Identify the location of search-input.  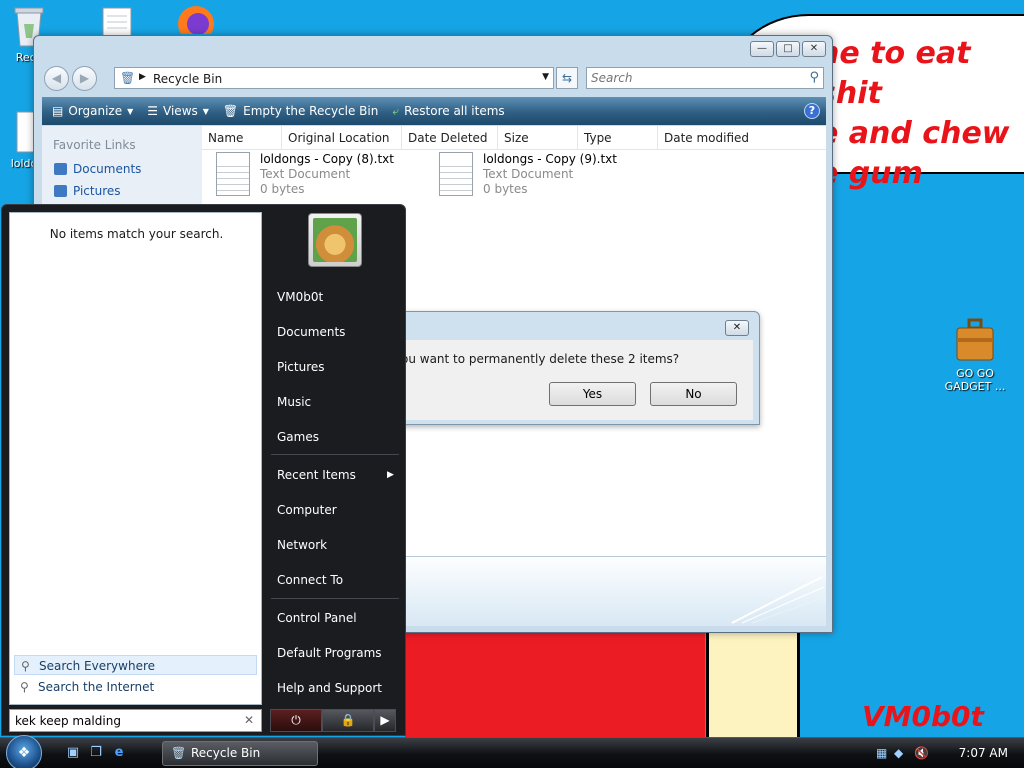
(687, 78).